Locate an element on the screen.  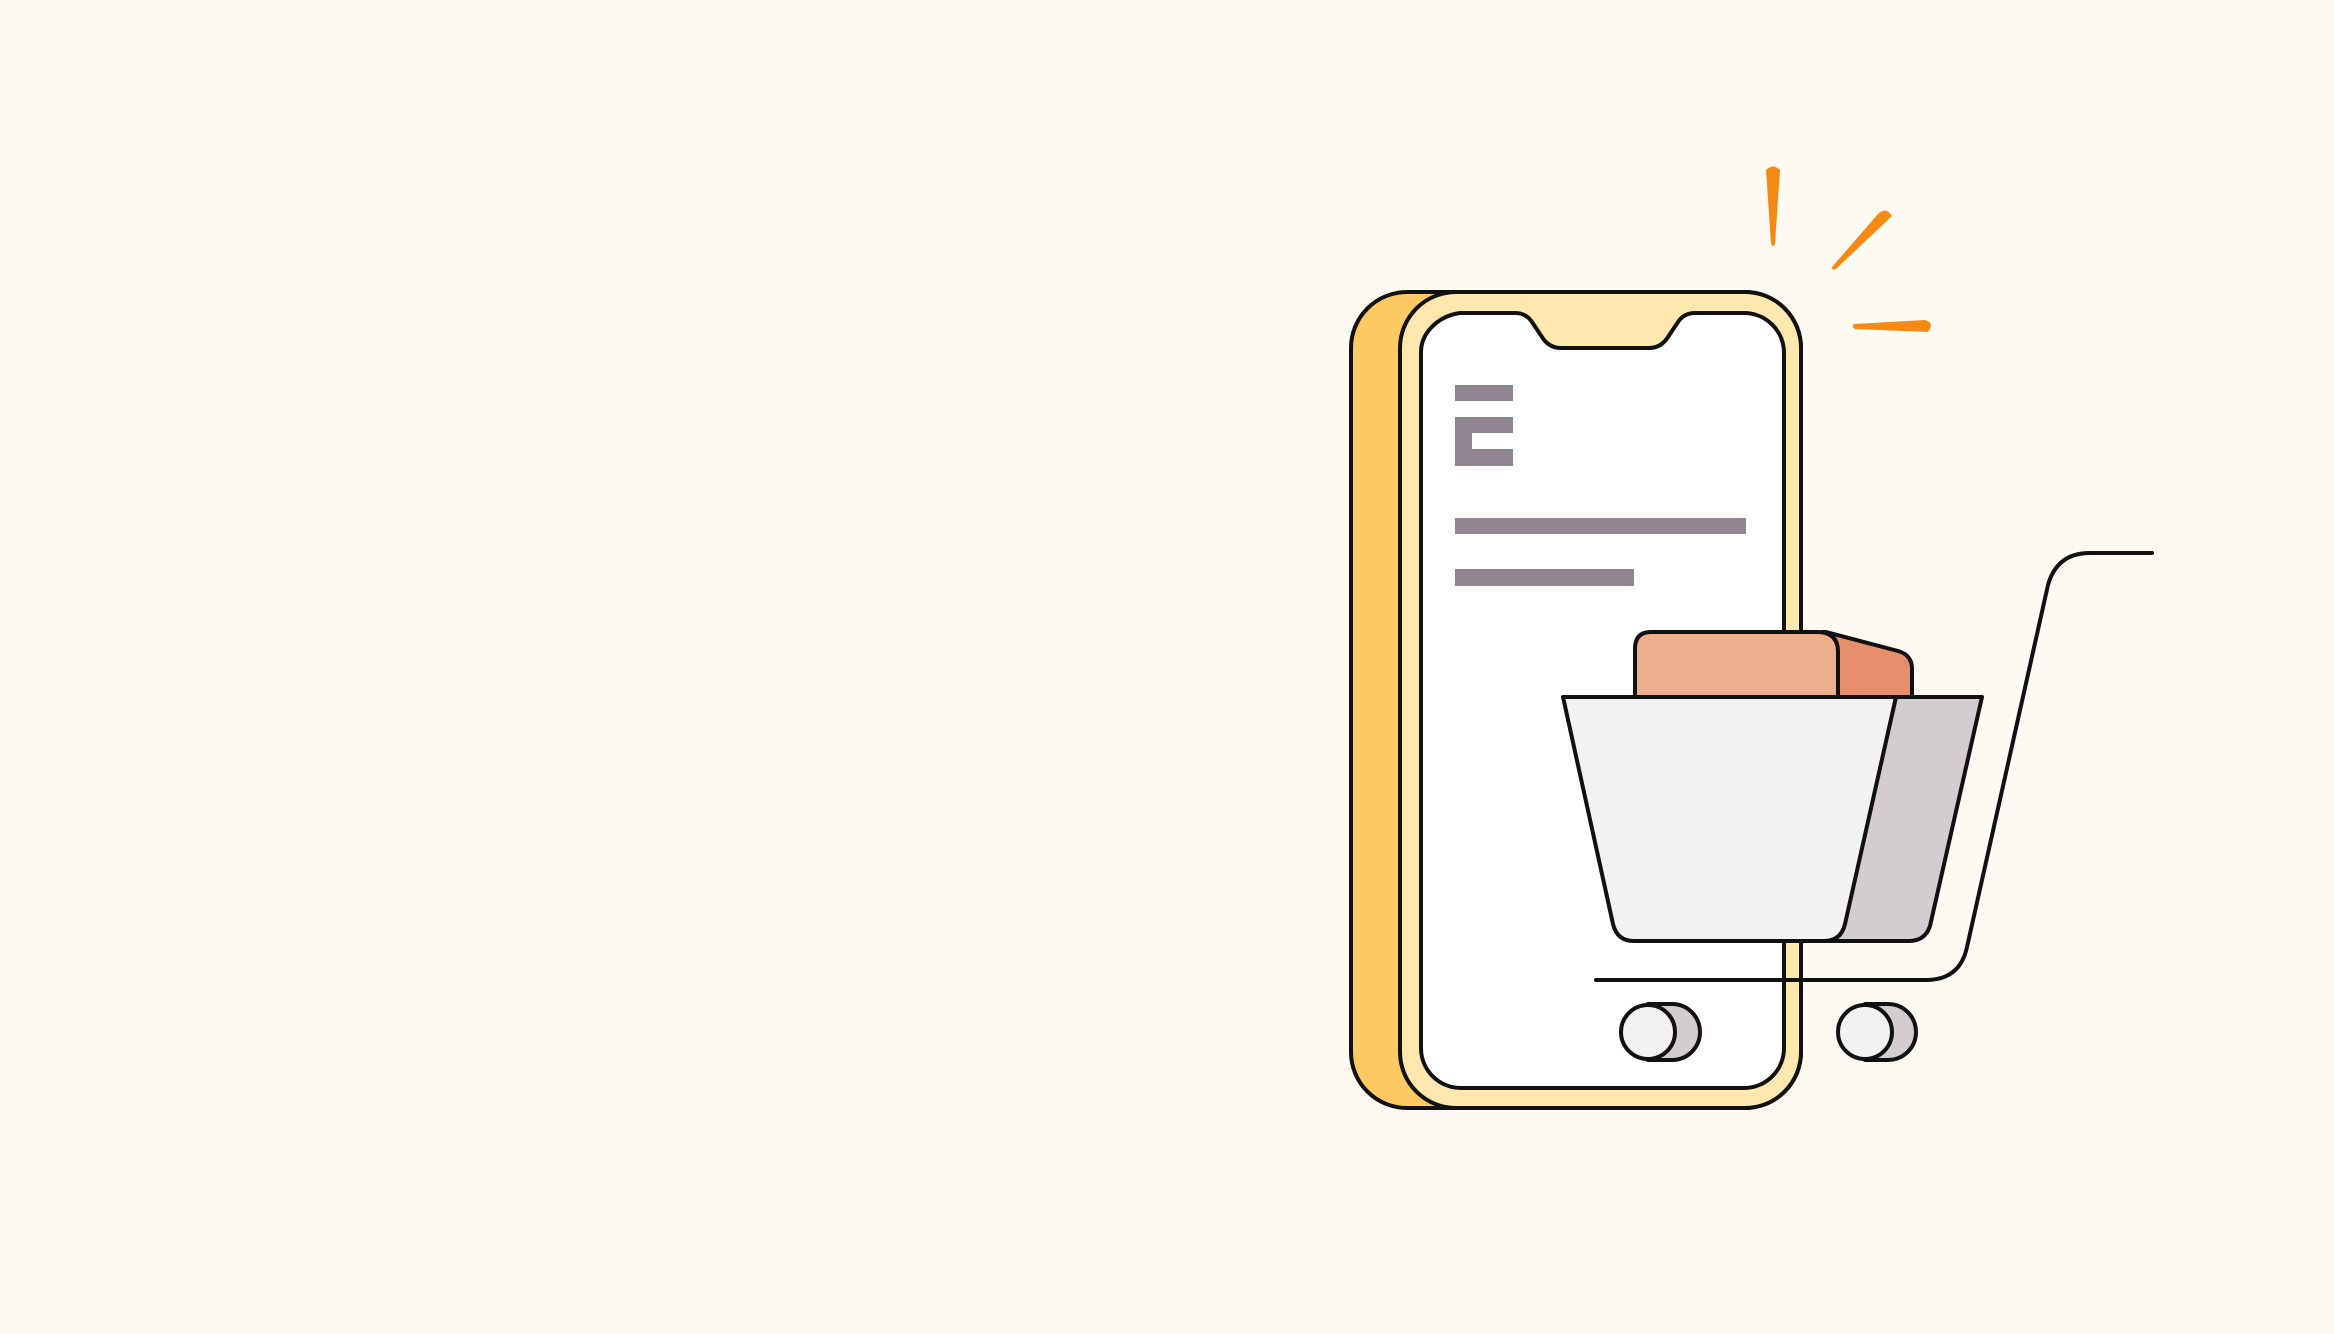
cart-wheel-left is located at coordinates (1660, 1032).